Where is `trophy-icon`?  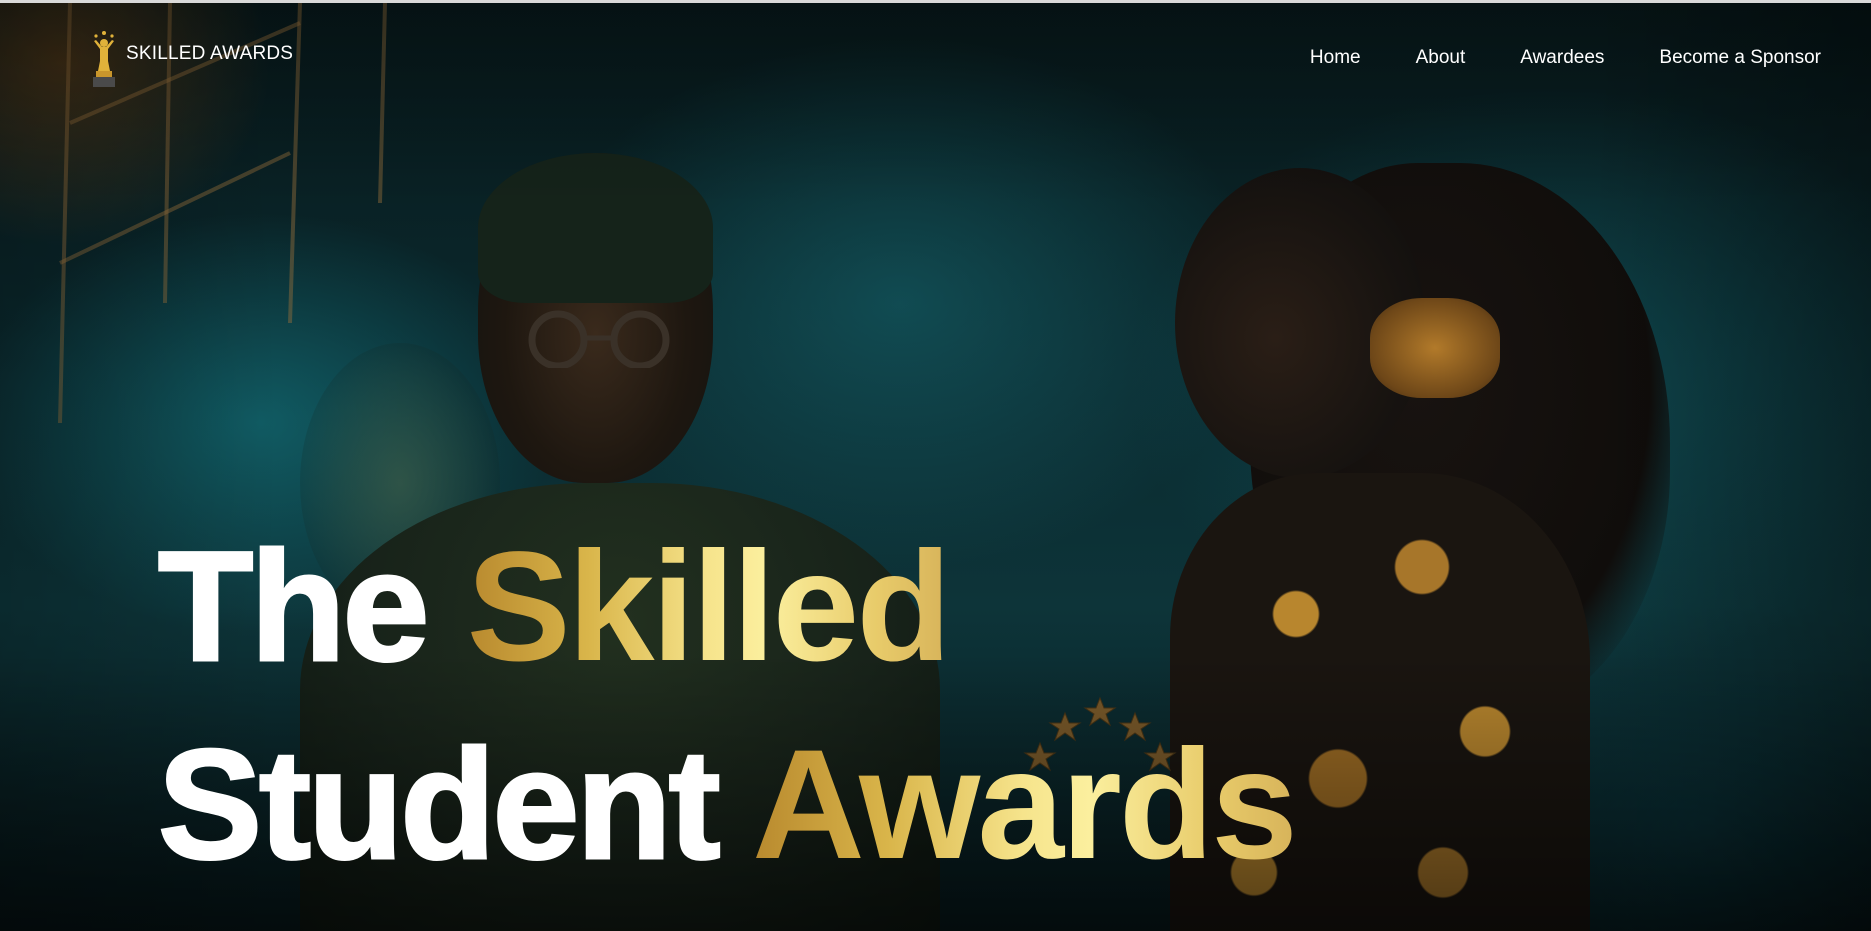 trophy-icon is located at coordinates (104, 59).